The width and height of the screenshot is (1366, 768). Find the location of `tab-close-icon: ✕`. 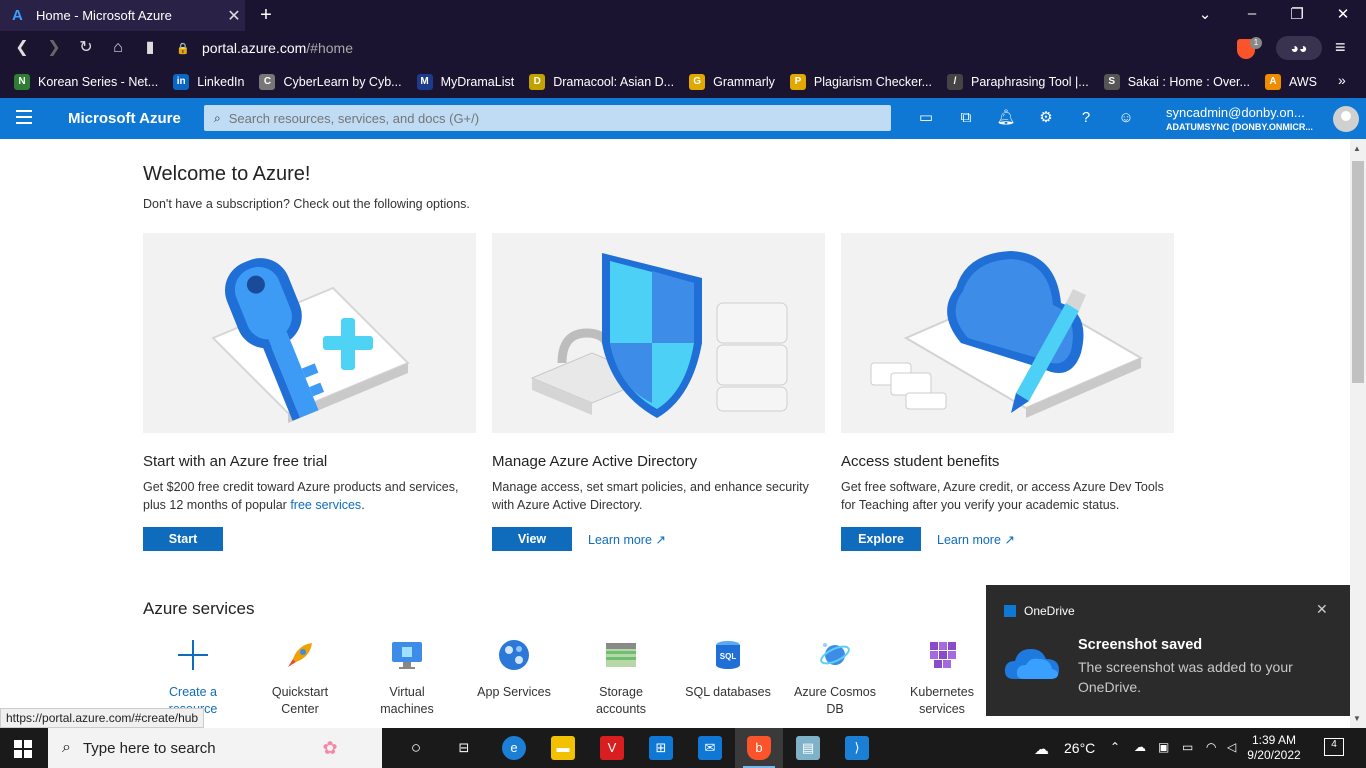

tab-close-icon: ✕ is located at coordinates (234, 16).